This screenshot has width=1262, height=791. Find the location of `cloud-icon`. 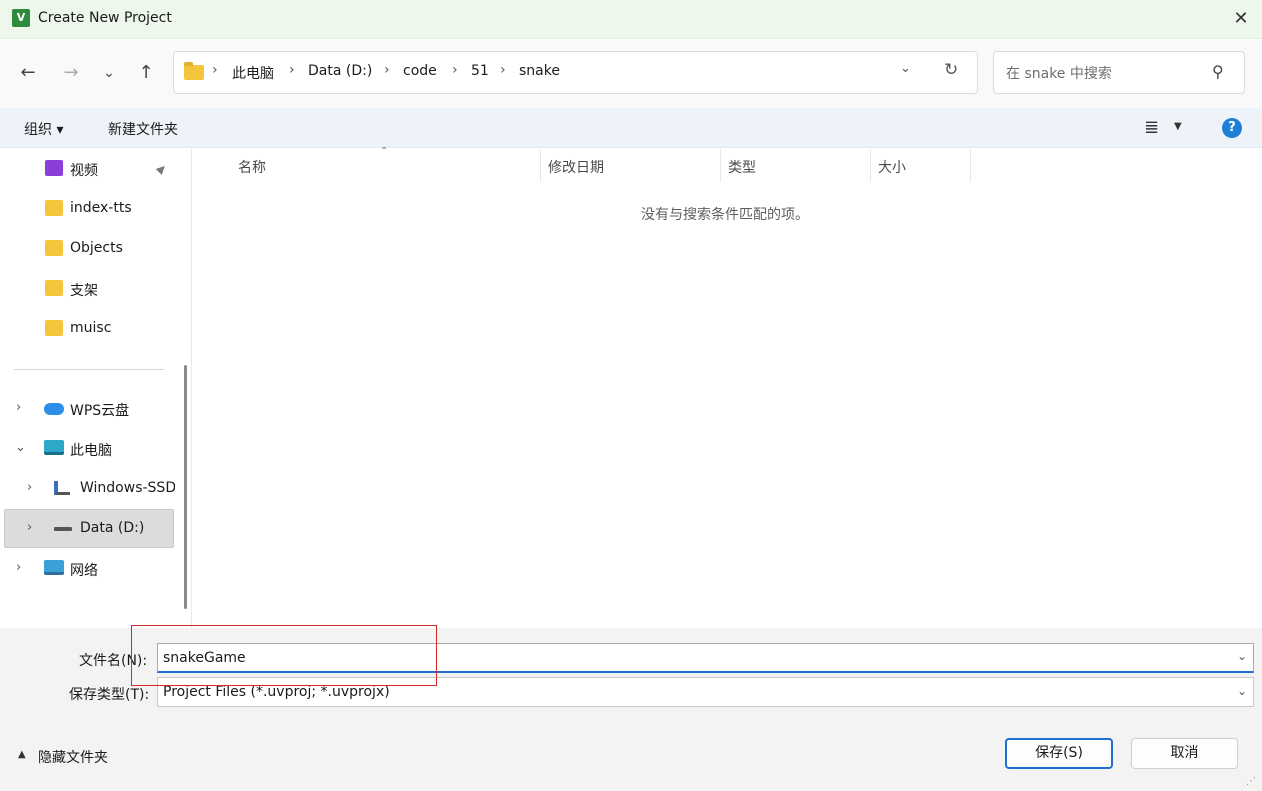

cloud-icon is located at coordinates (54, 409).